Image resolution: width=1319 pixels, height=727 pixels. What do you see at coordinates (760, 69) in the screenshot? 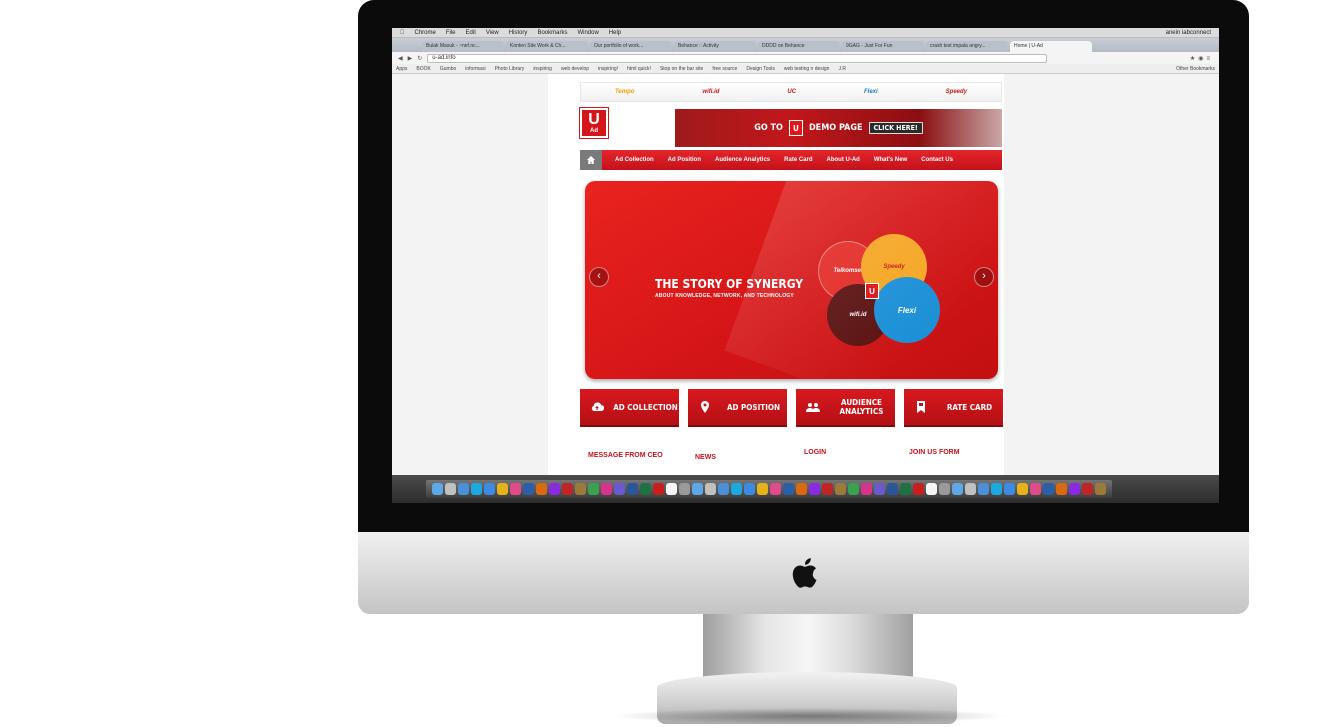
I see `bookmark-item: Design Tools` at bounding box center [760, 69].